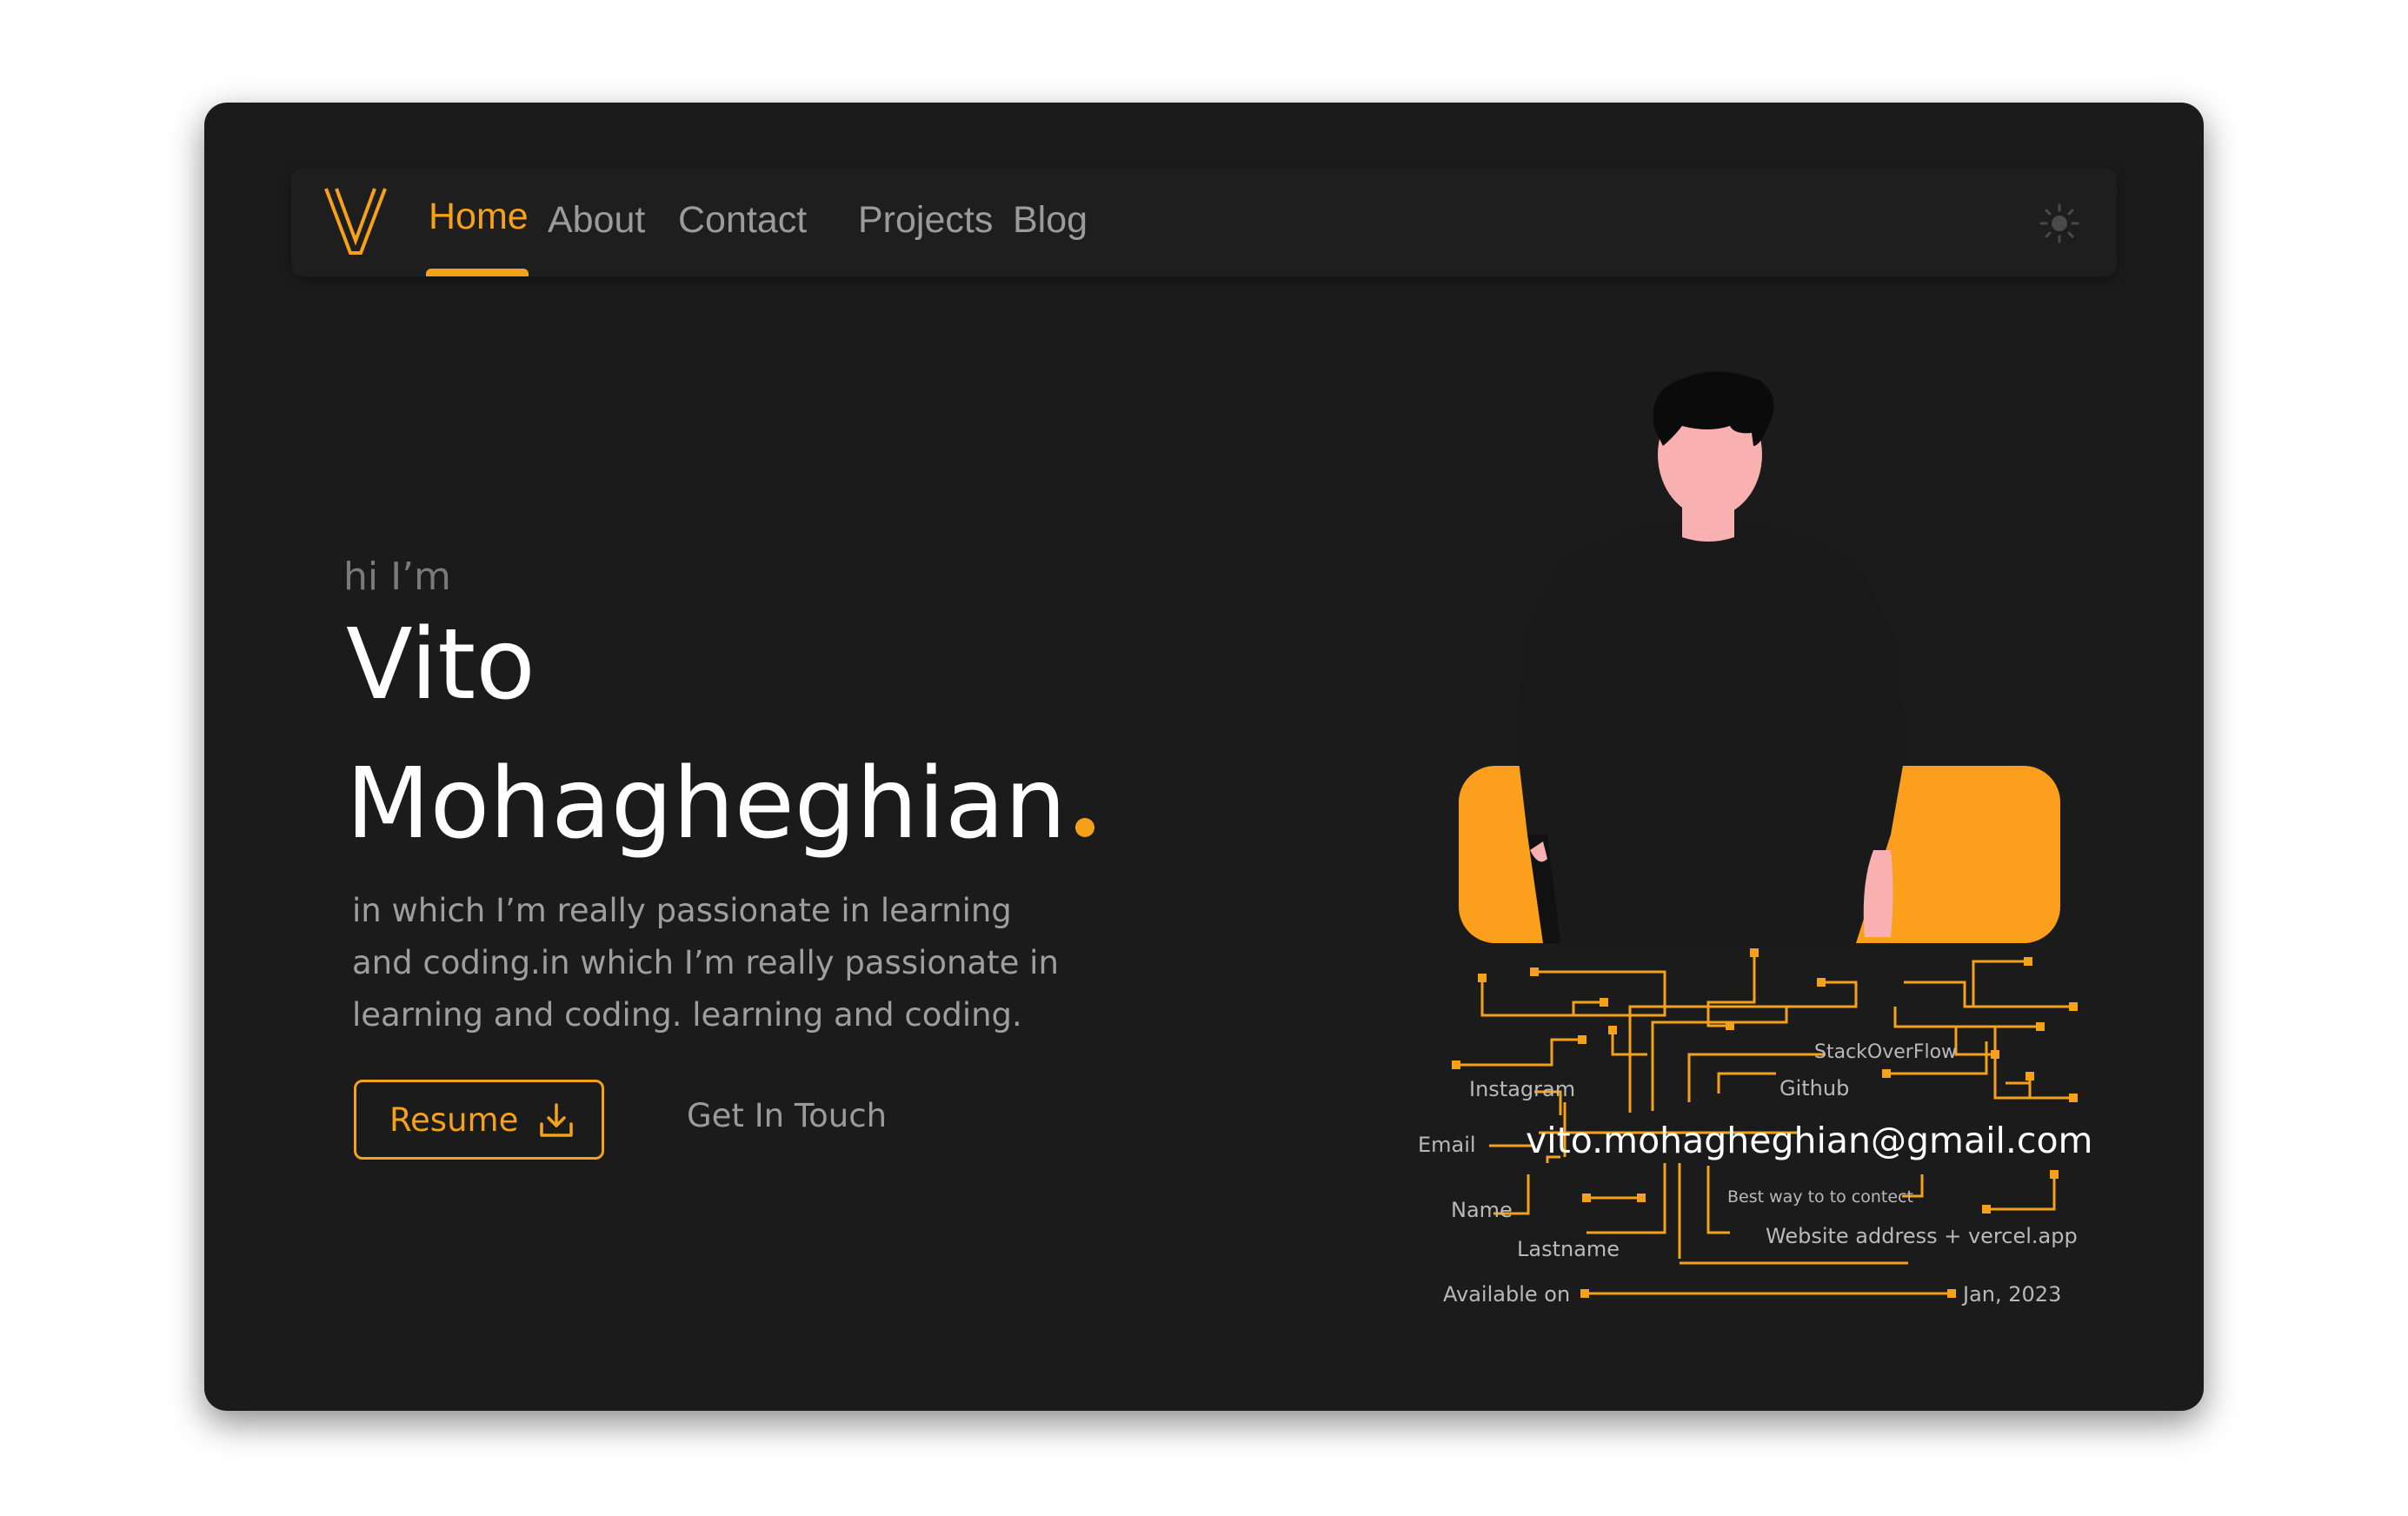 This screenshot has height=1516, width=2408. Describe the element at coordinates (706, 804) in the screenshot. I see `last-name-text: Mohagheghian` at that location.